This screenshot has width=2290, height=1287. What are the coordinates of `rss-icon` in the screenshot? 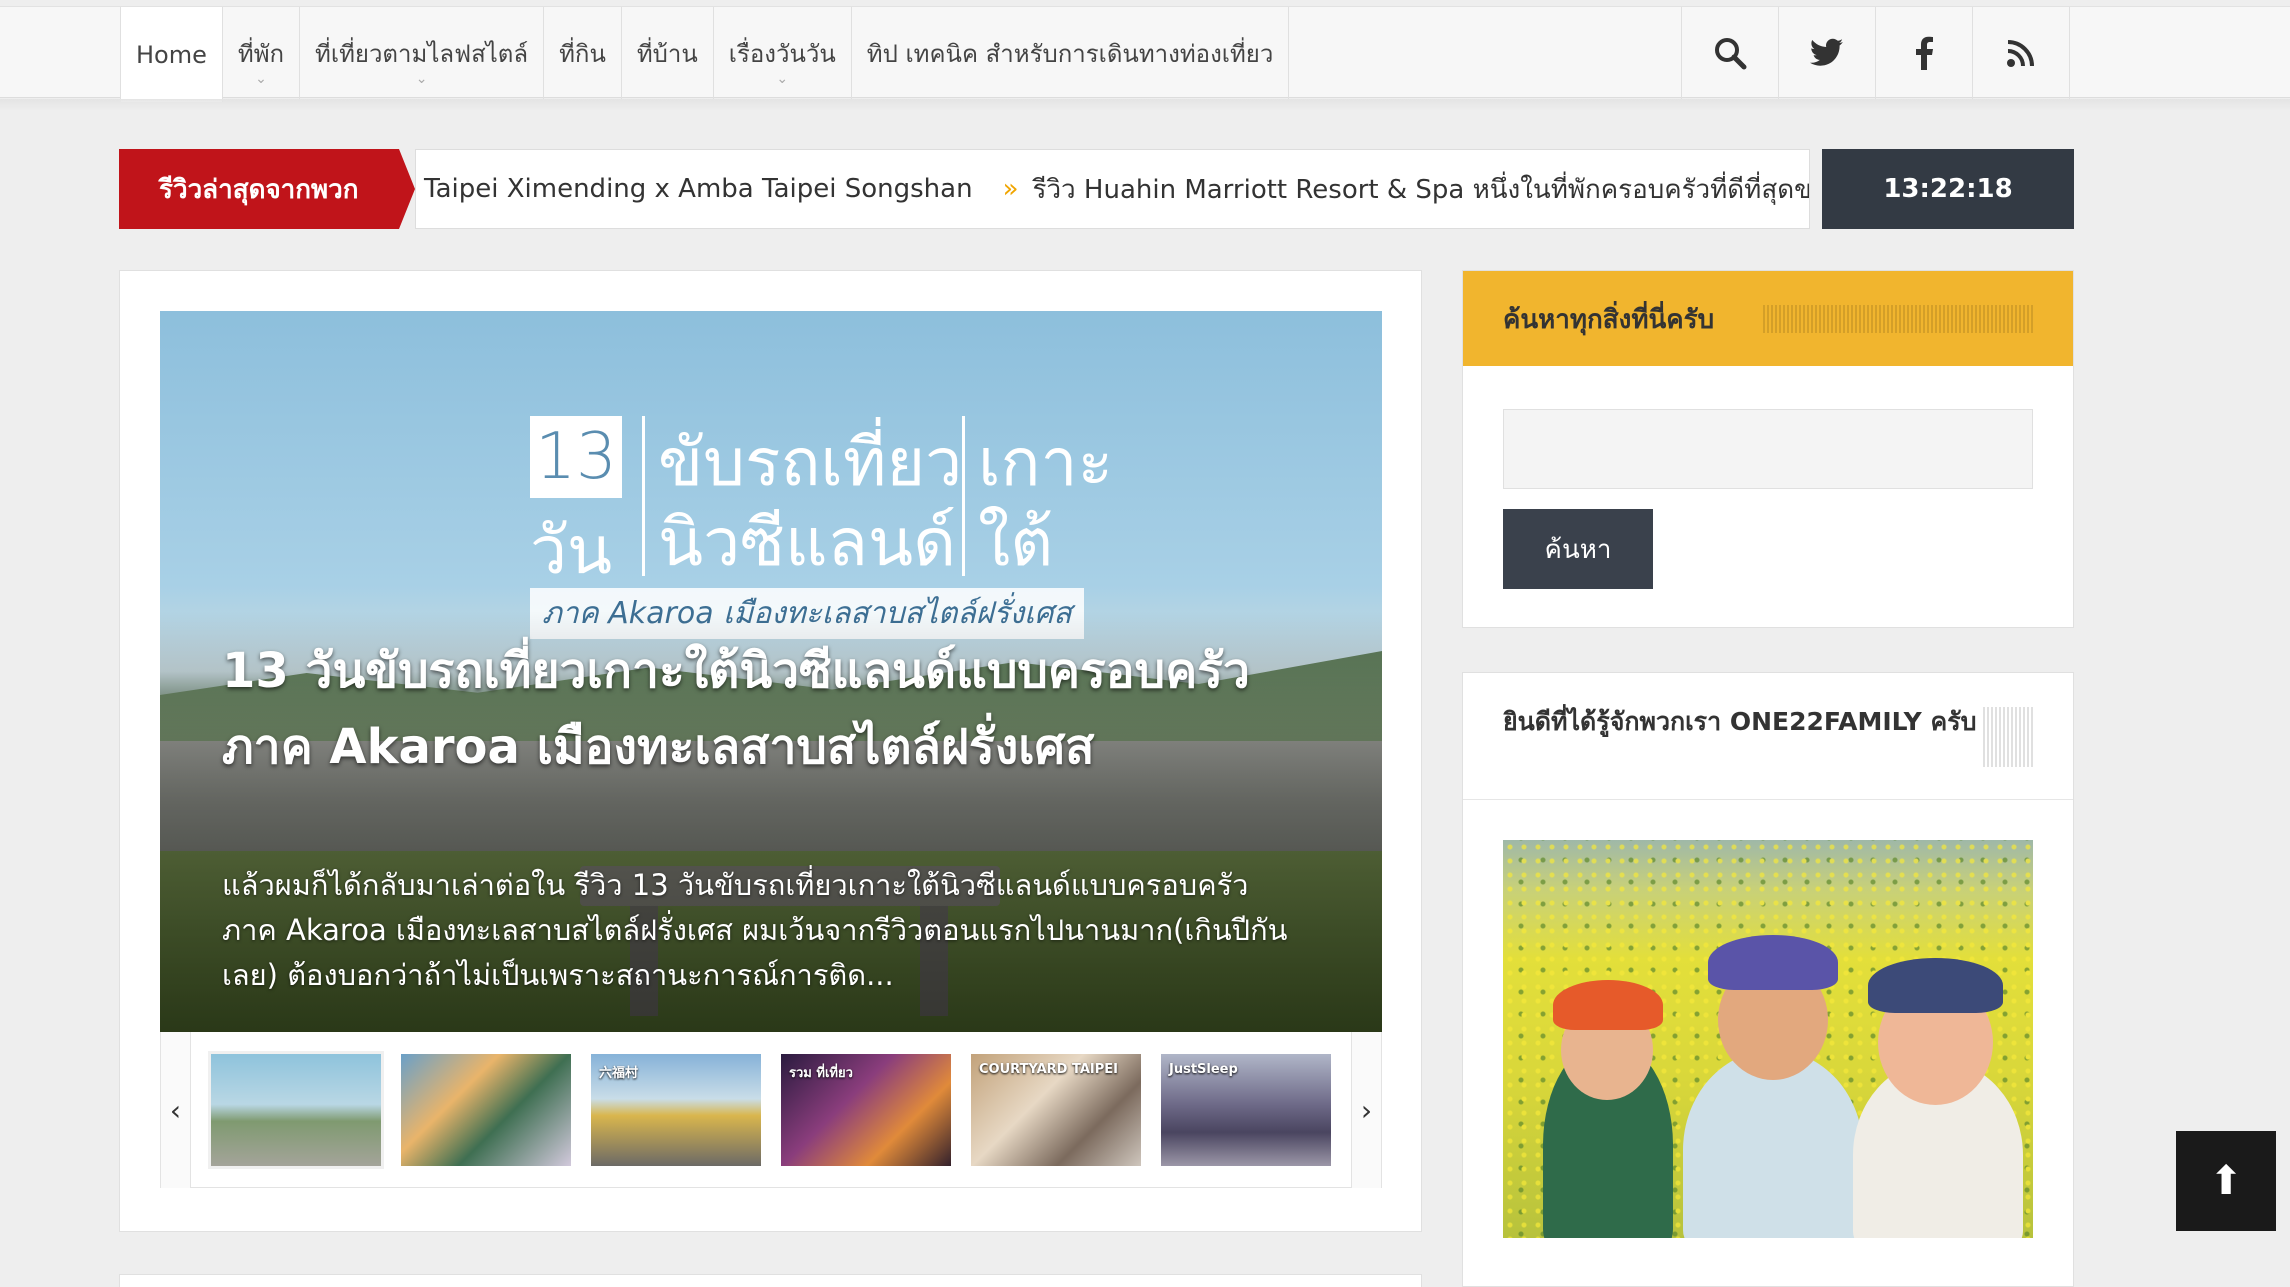 It's located at (2021, 53).